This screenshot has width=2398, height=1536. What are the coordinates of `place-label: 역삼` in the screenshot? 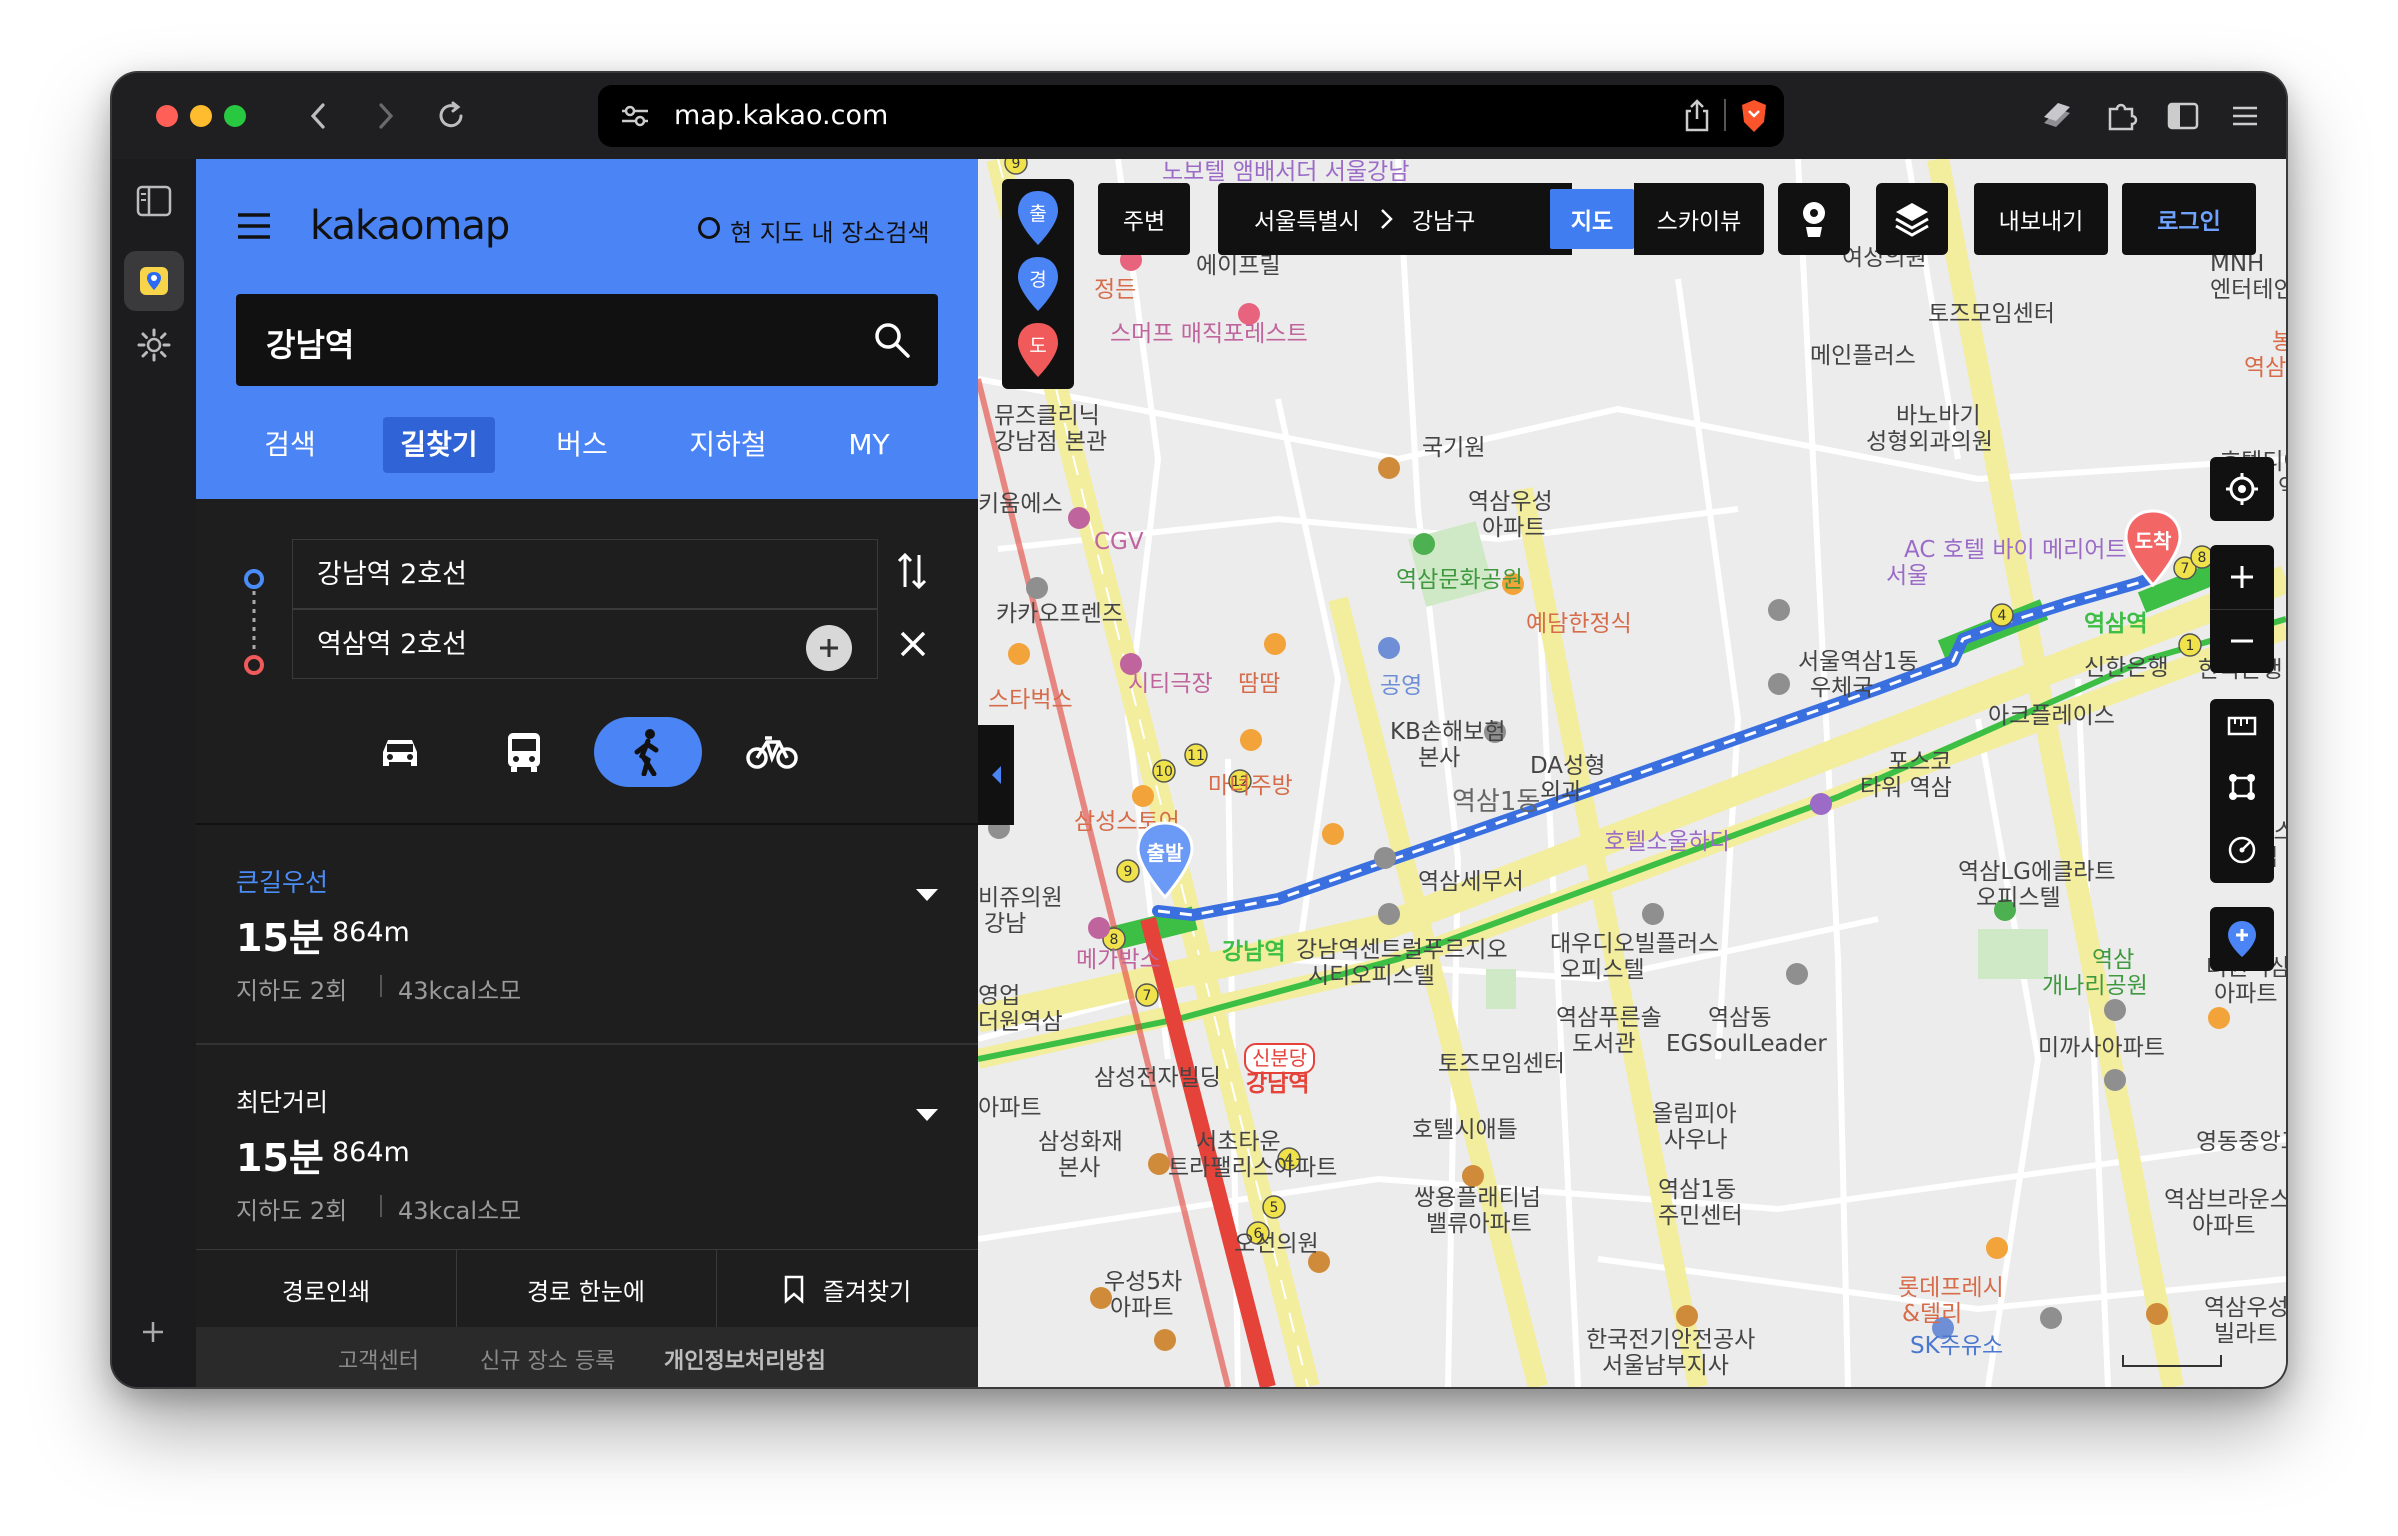 It's located at (2113, 960).